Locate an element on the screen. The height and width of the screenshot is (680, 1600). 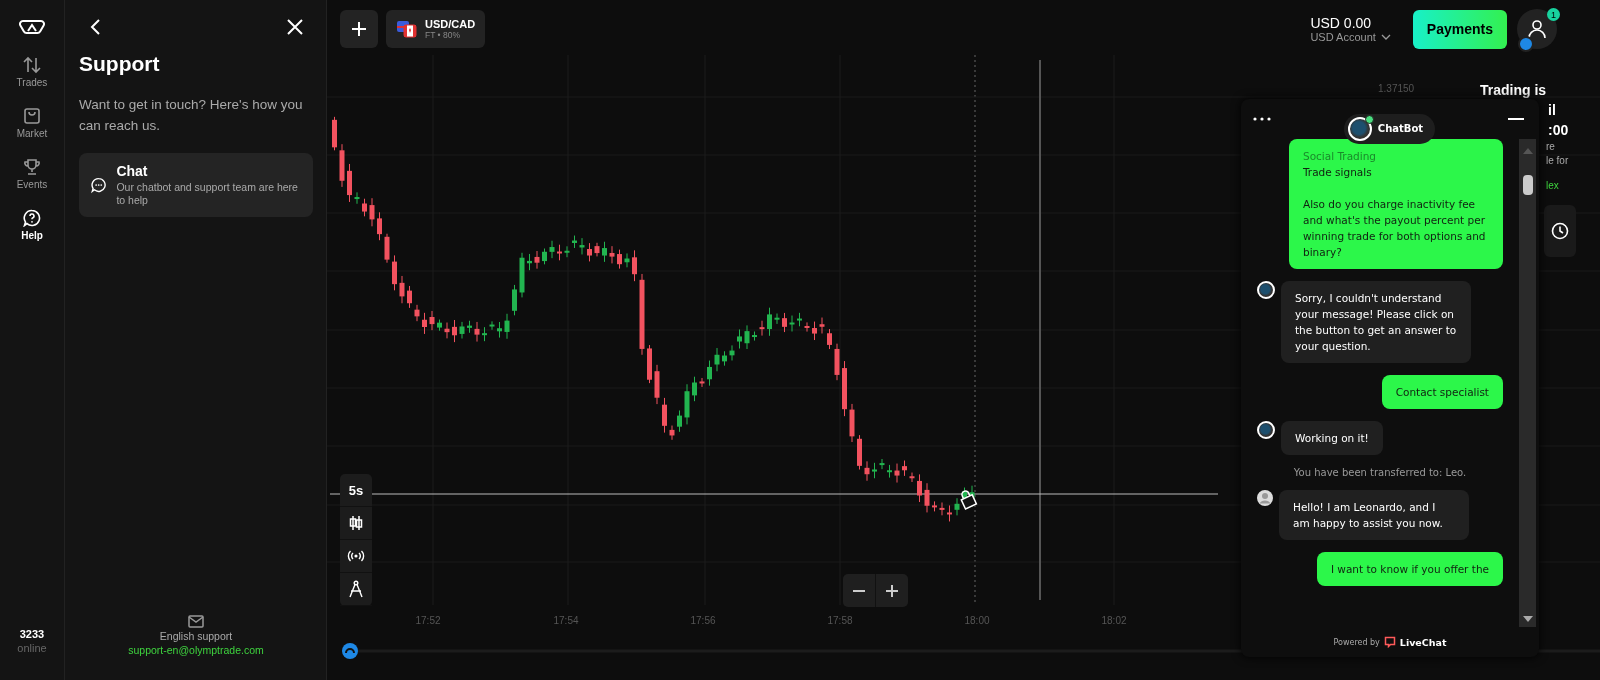
asset-details: FT • 80% is located at coordinates (443, 35).